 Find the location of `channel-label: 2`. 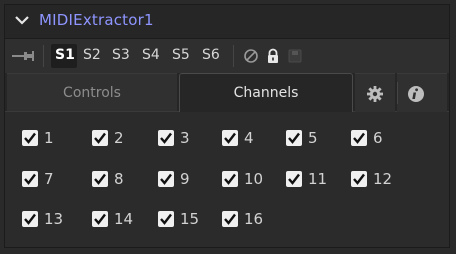

channel-label: 2 is located at coordinates (119, 138).